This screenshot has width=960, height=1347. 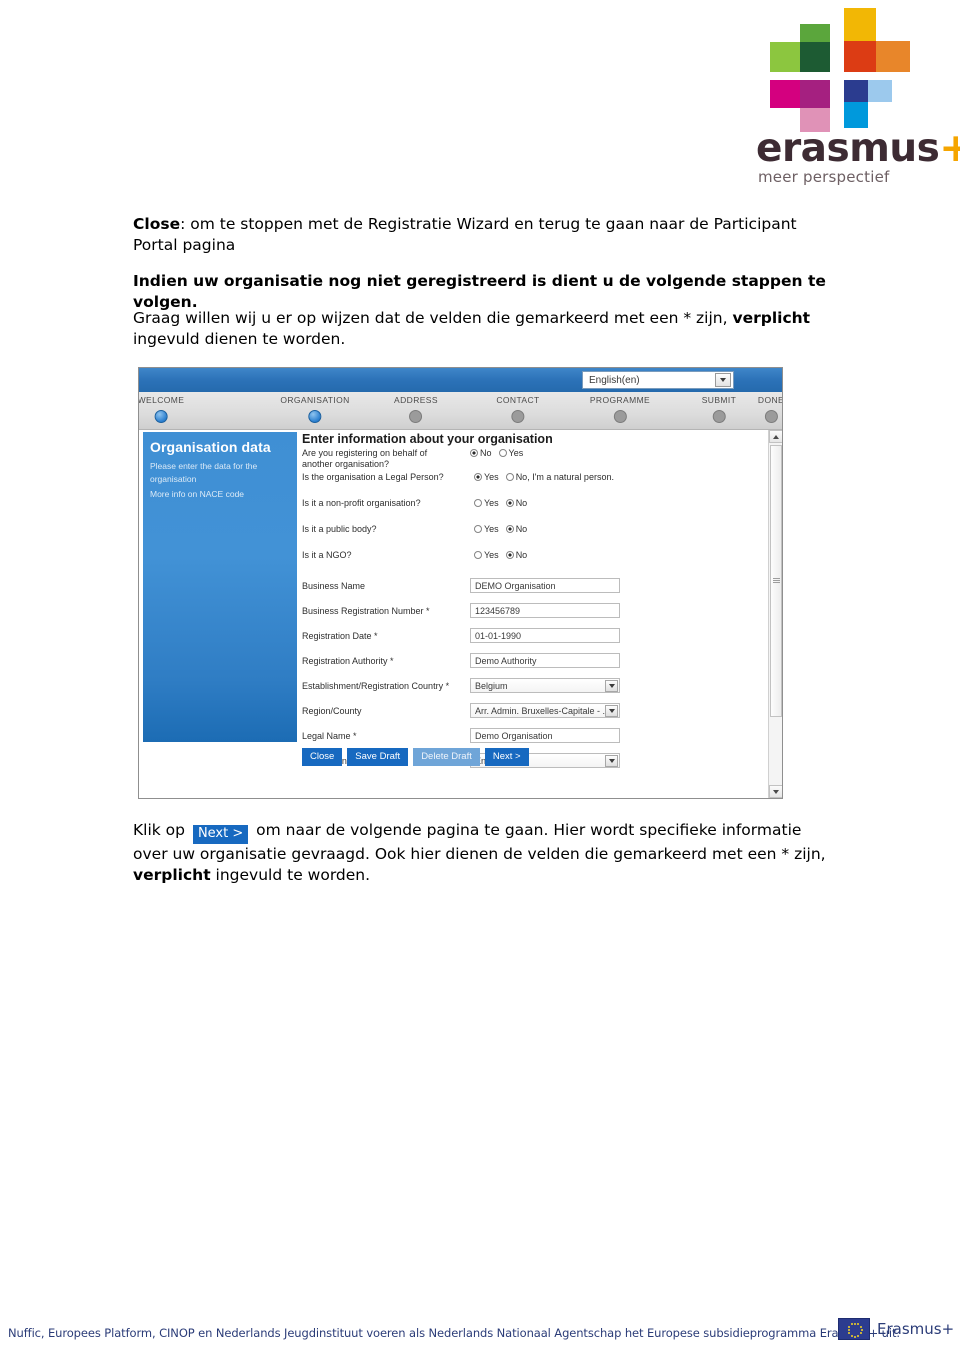 I want to click on wizard-step-address: ADDRESS, so click(x=416, y=409).